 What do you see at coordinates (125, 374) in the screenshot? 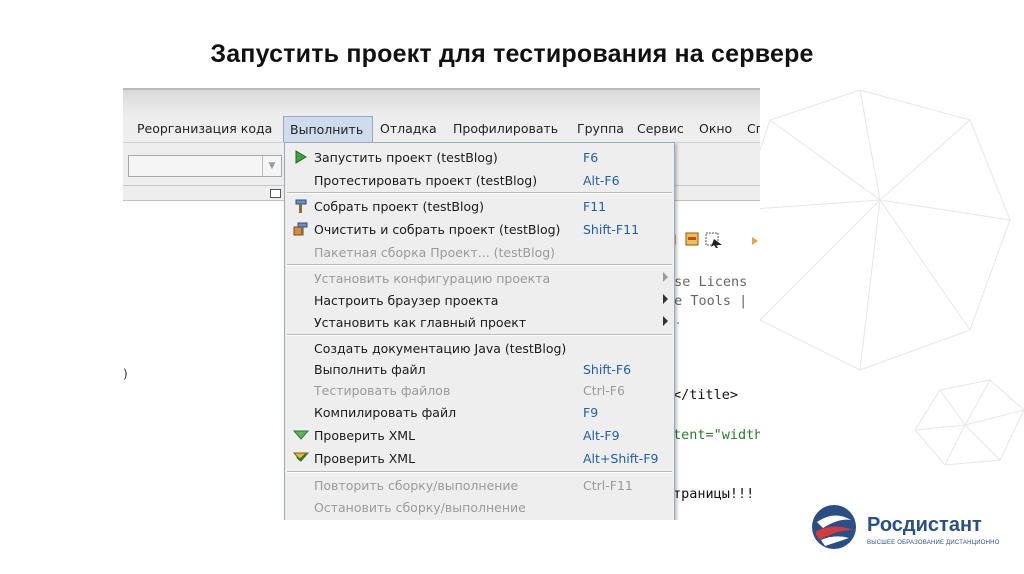
I see `code-fragment: )` at bounding box center [125, 374].